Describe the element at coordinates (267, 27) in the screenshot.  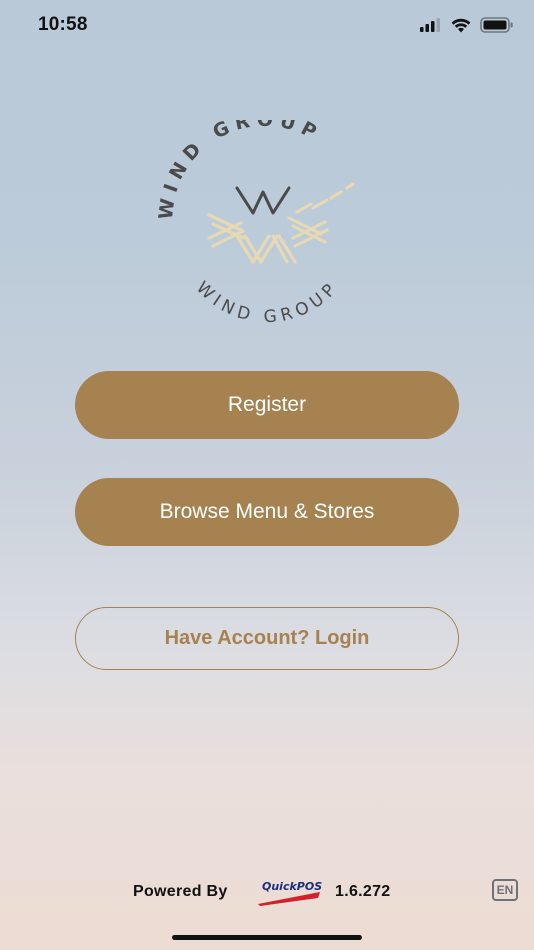
I see `status-bar: 10:58` at that location.